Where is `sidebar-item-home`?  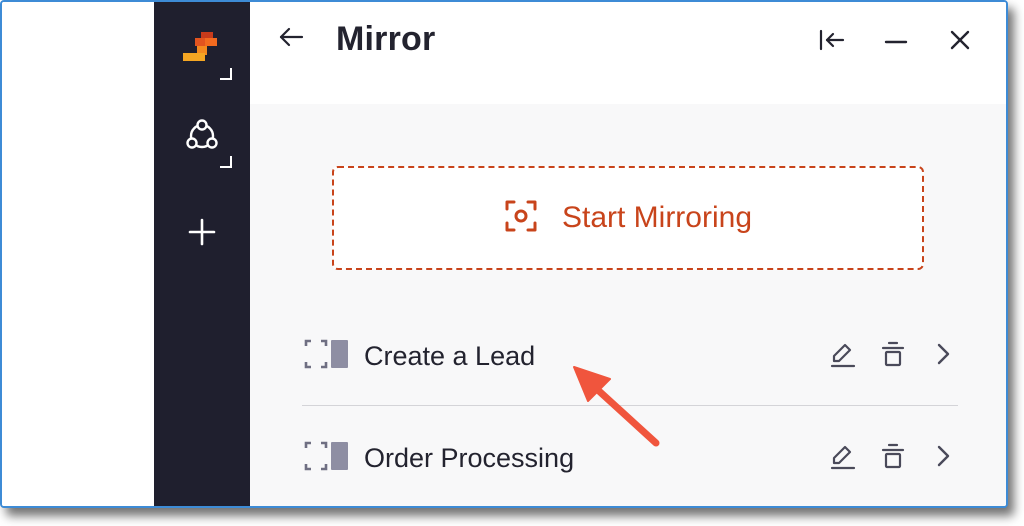
sidebar-item-home is located at coordinates (202, 50).